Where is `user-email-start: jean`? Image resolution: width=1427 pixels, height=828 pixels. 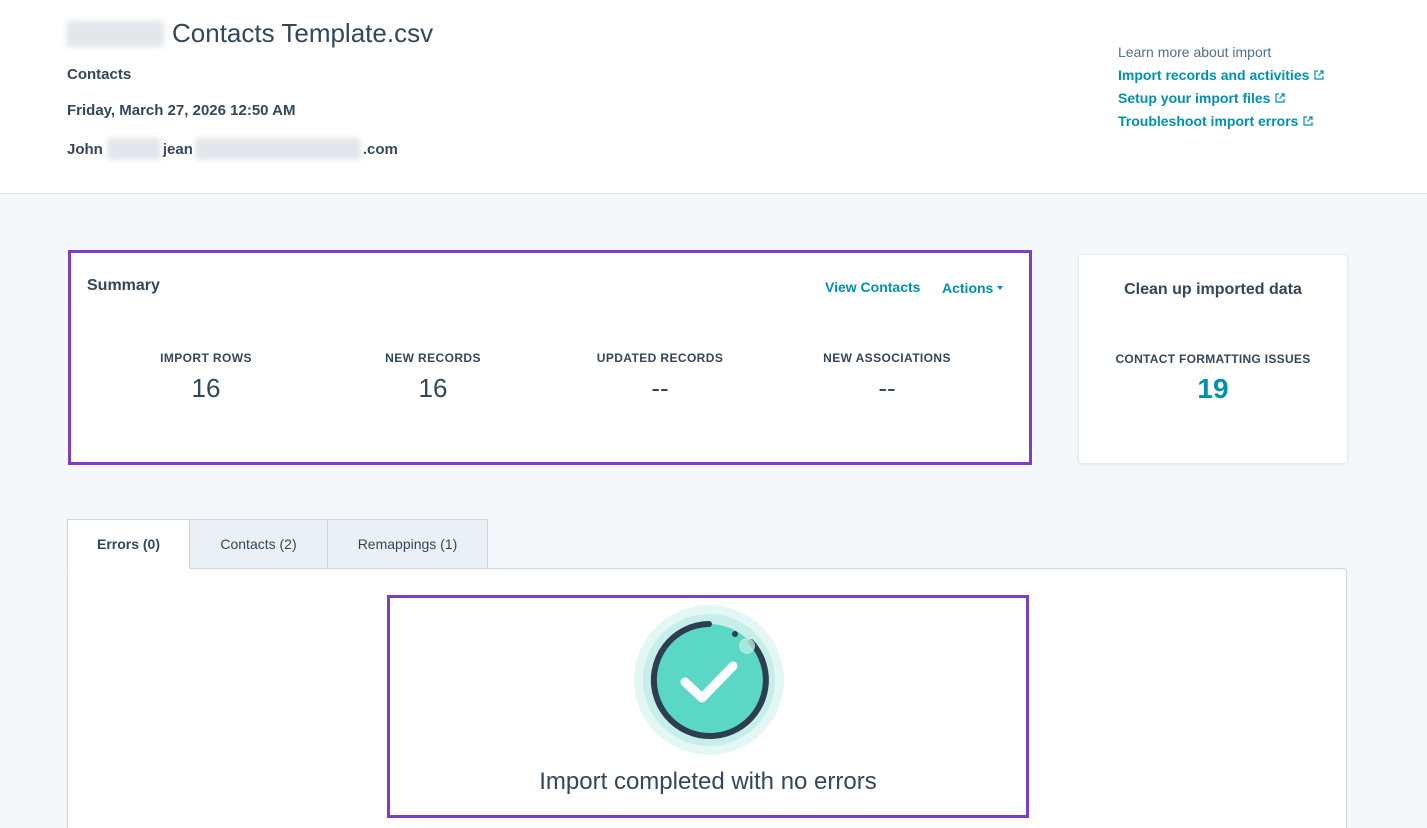
user-email-start: jean is located at coordinates (177, 149).